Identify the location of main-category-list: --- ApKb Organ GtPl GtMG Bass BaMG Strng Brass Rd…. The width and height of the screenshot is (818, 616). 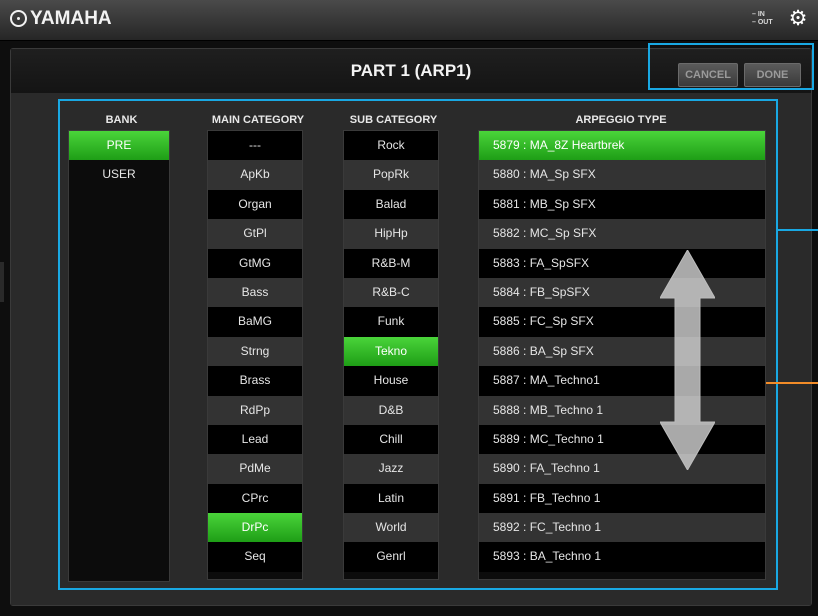
(255, 355).